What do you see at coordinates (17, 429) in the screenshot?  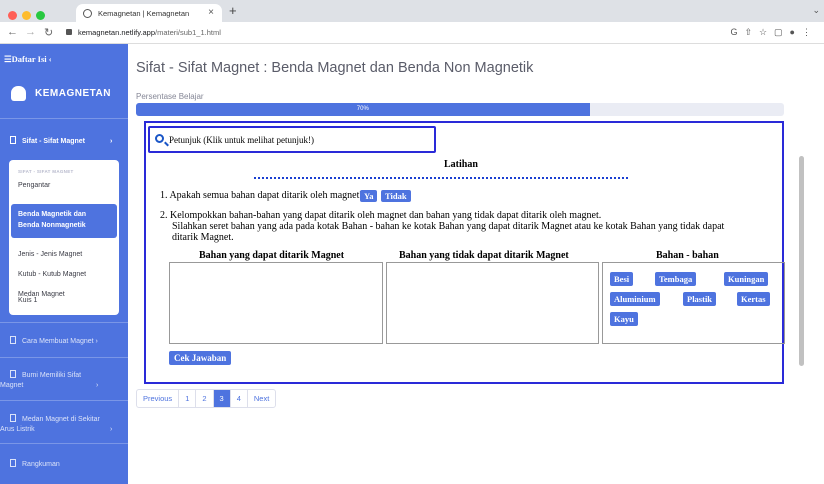 I see `sidebar-item-label: Arus Listrik` at bounding box center [17, 429].